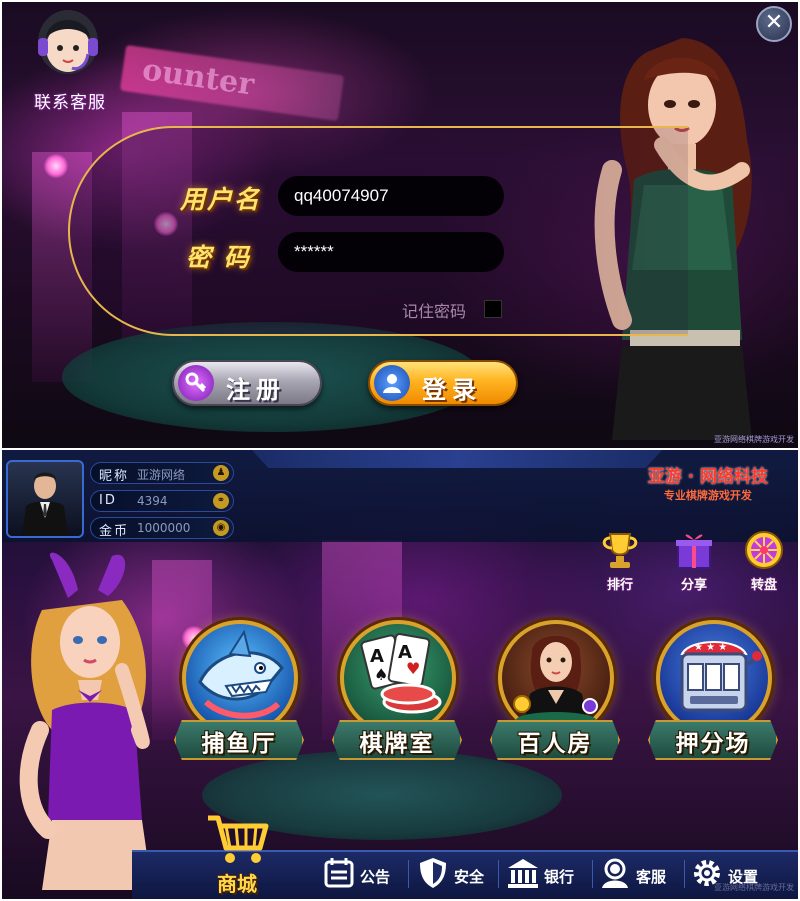 This screenshot has width=800, height=901. What do you see at coordinates (221, 473) in the screenshot?
I see `person-icon: ♟` at bounding box center [221, 473].